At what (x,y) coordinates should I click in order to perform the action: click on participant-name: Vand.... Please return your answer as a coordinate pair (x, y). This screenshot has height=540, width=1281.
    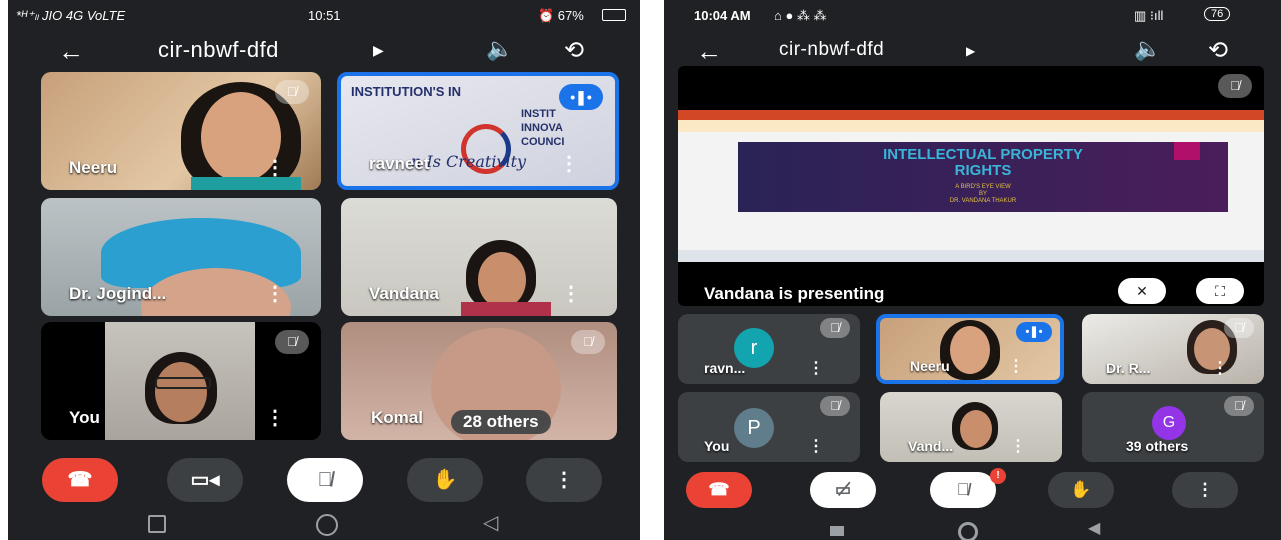
    Looking at the image, I should click on (931, 446).